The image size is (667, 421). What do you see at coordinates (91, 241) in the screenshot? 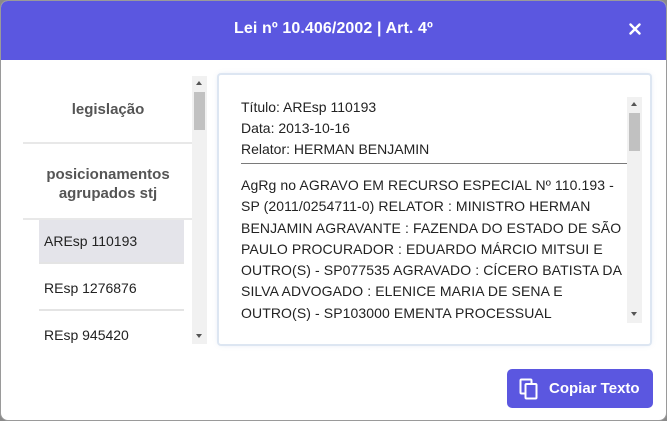
I see `case-item-label: AREsp 110193` at bounding box center [91, 241].